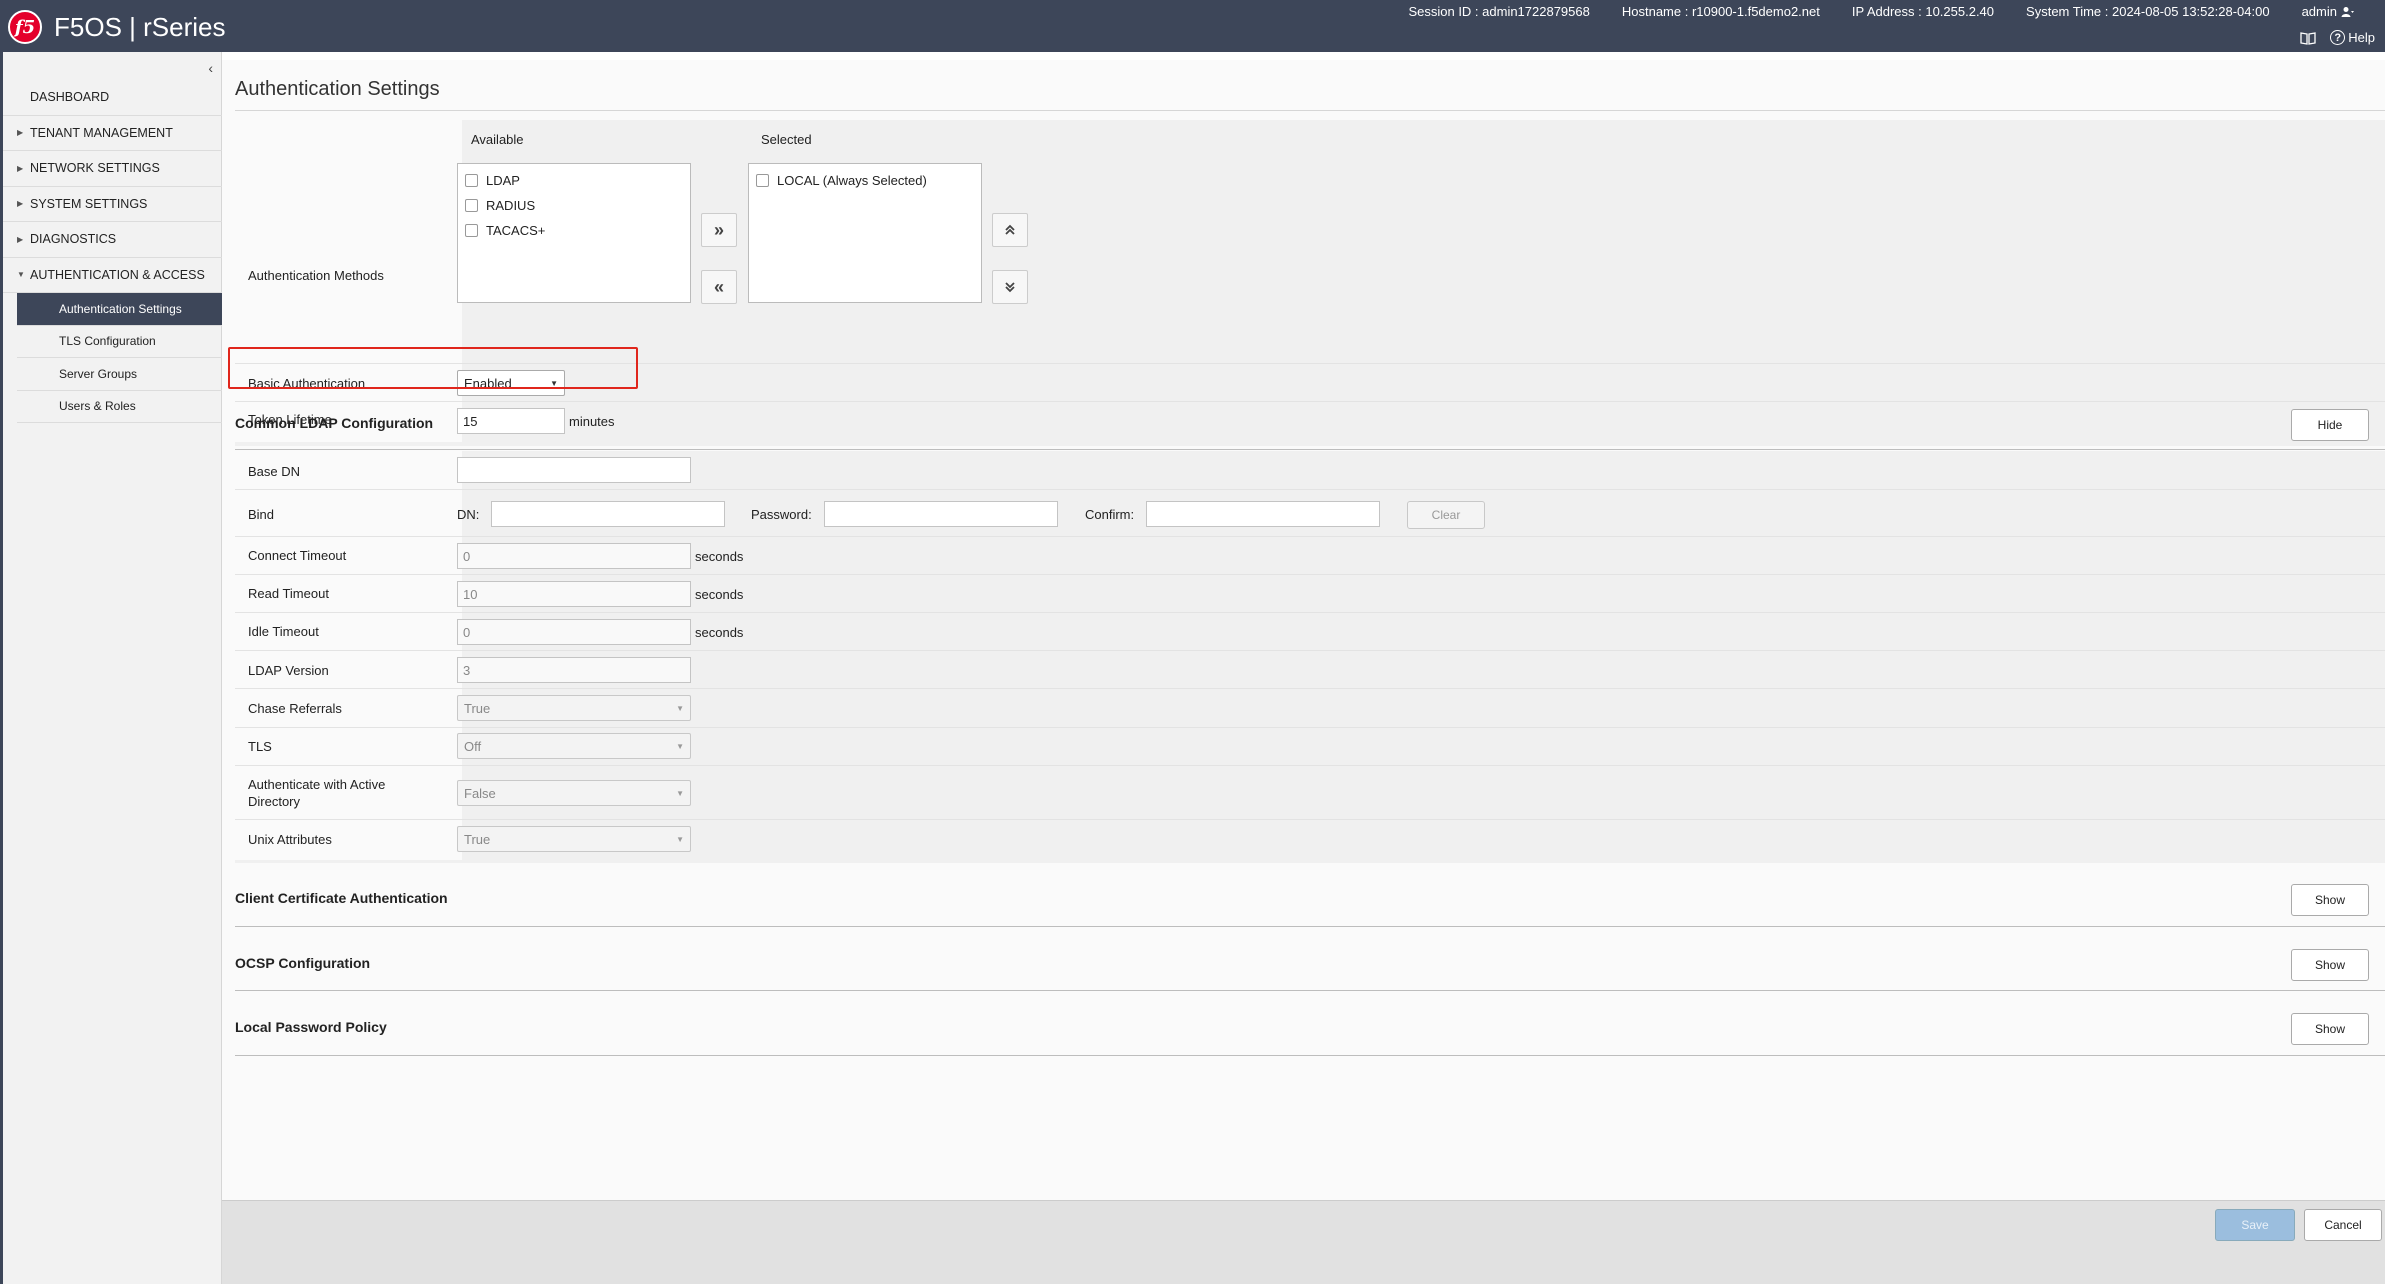 The height and width of the screenshot is (1284, 2385). Describe the element at coordinates (852, 180) in the screenshot. I see `list-item-label: LOCAL (Always Selected)` at that location.